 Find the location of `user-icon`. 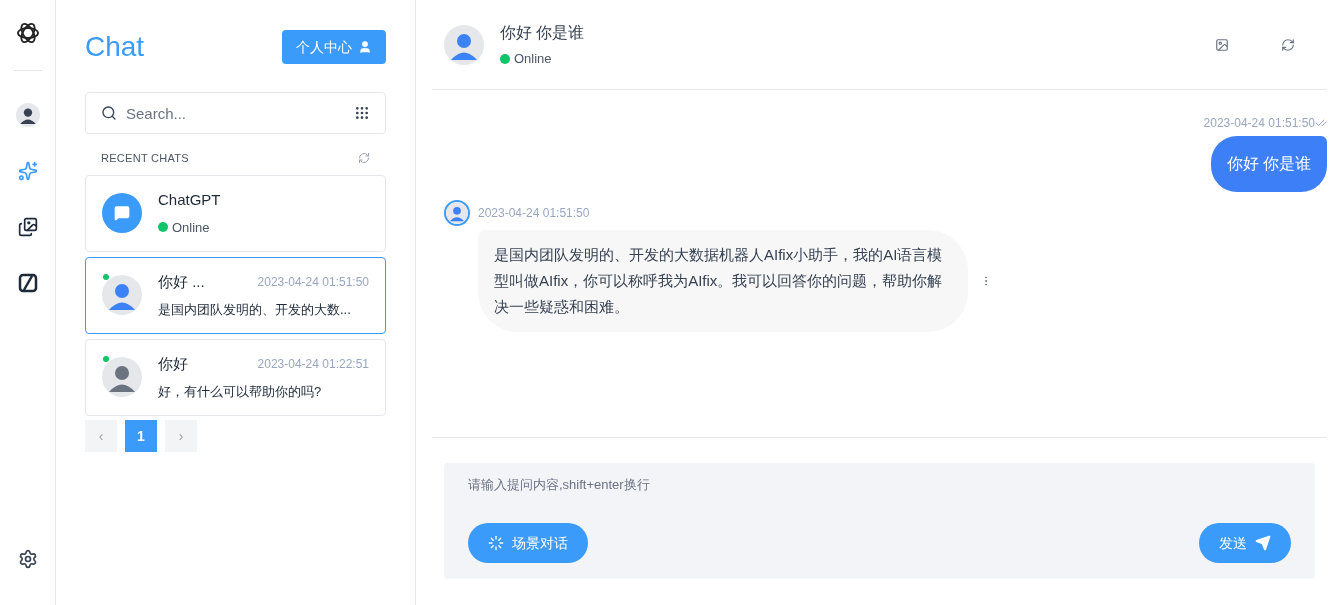

user-icon is located at coordinates (365, 47).